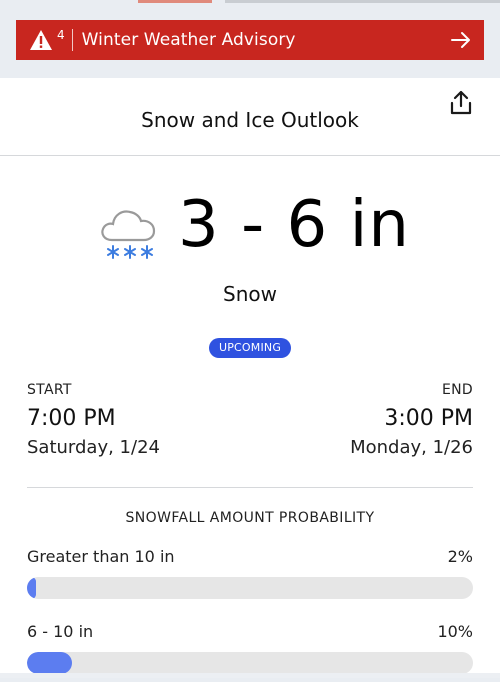 The width and height of the screenshot is (500, 682). What do you see at coordinates (175, 1) in the screenshot?
I see `active-tab-indicator` at bounding box center [175, 1].